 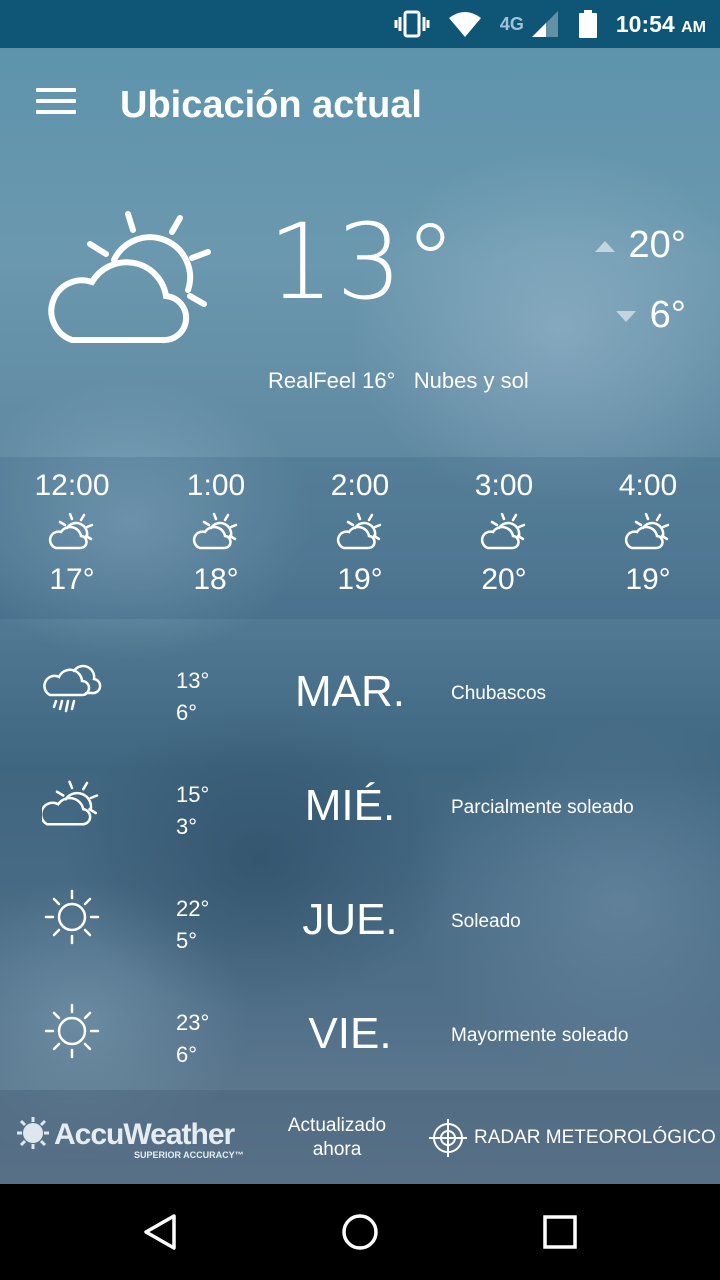 What do you see at coordinates (193, 1038) in the screenshot?
I see `daily-high-low: 23° 6°` at bounding box center [193, 1038].